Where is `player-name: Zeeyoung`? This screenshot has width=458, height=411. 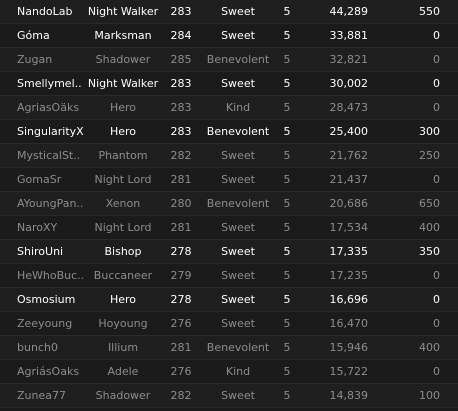
player-name: Zeeyoung is located at coordinates (45, 323).